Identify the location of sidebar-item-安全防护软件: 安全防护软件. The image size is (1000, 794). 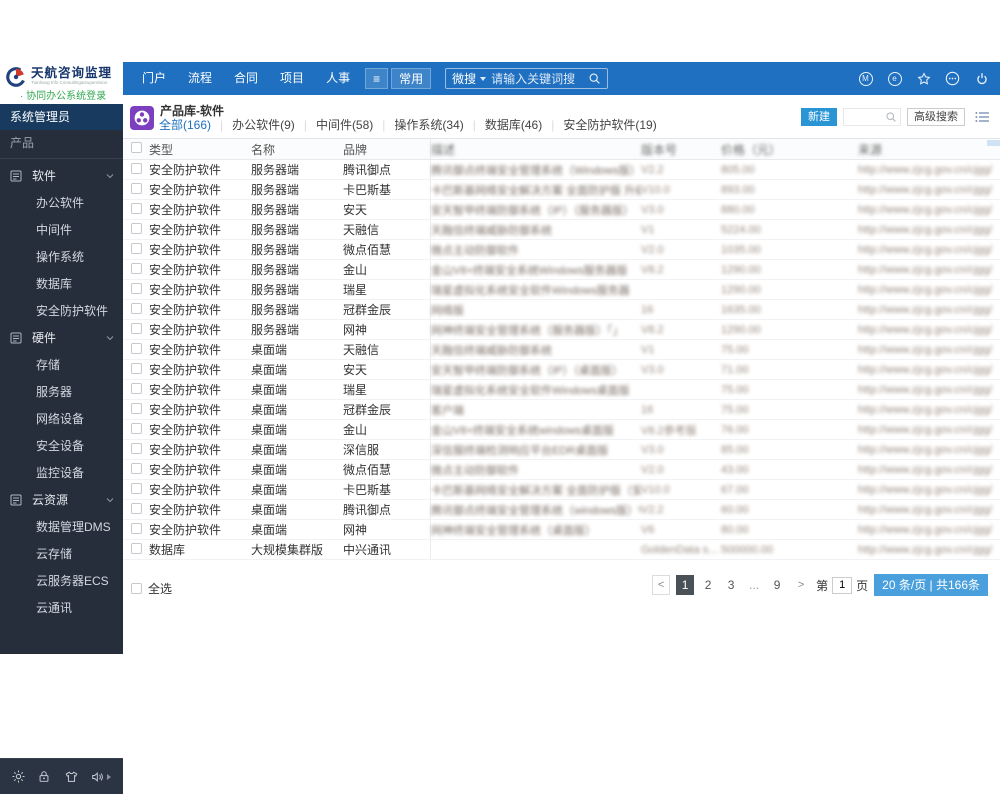
(61, 310).